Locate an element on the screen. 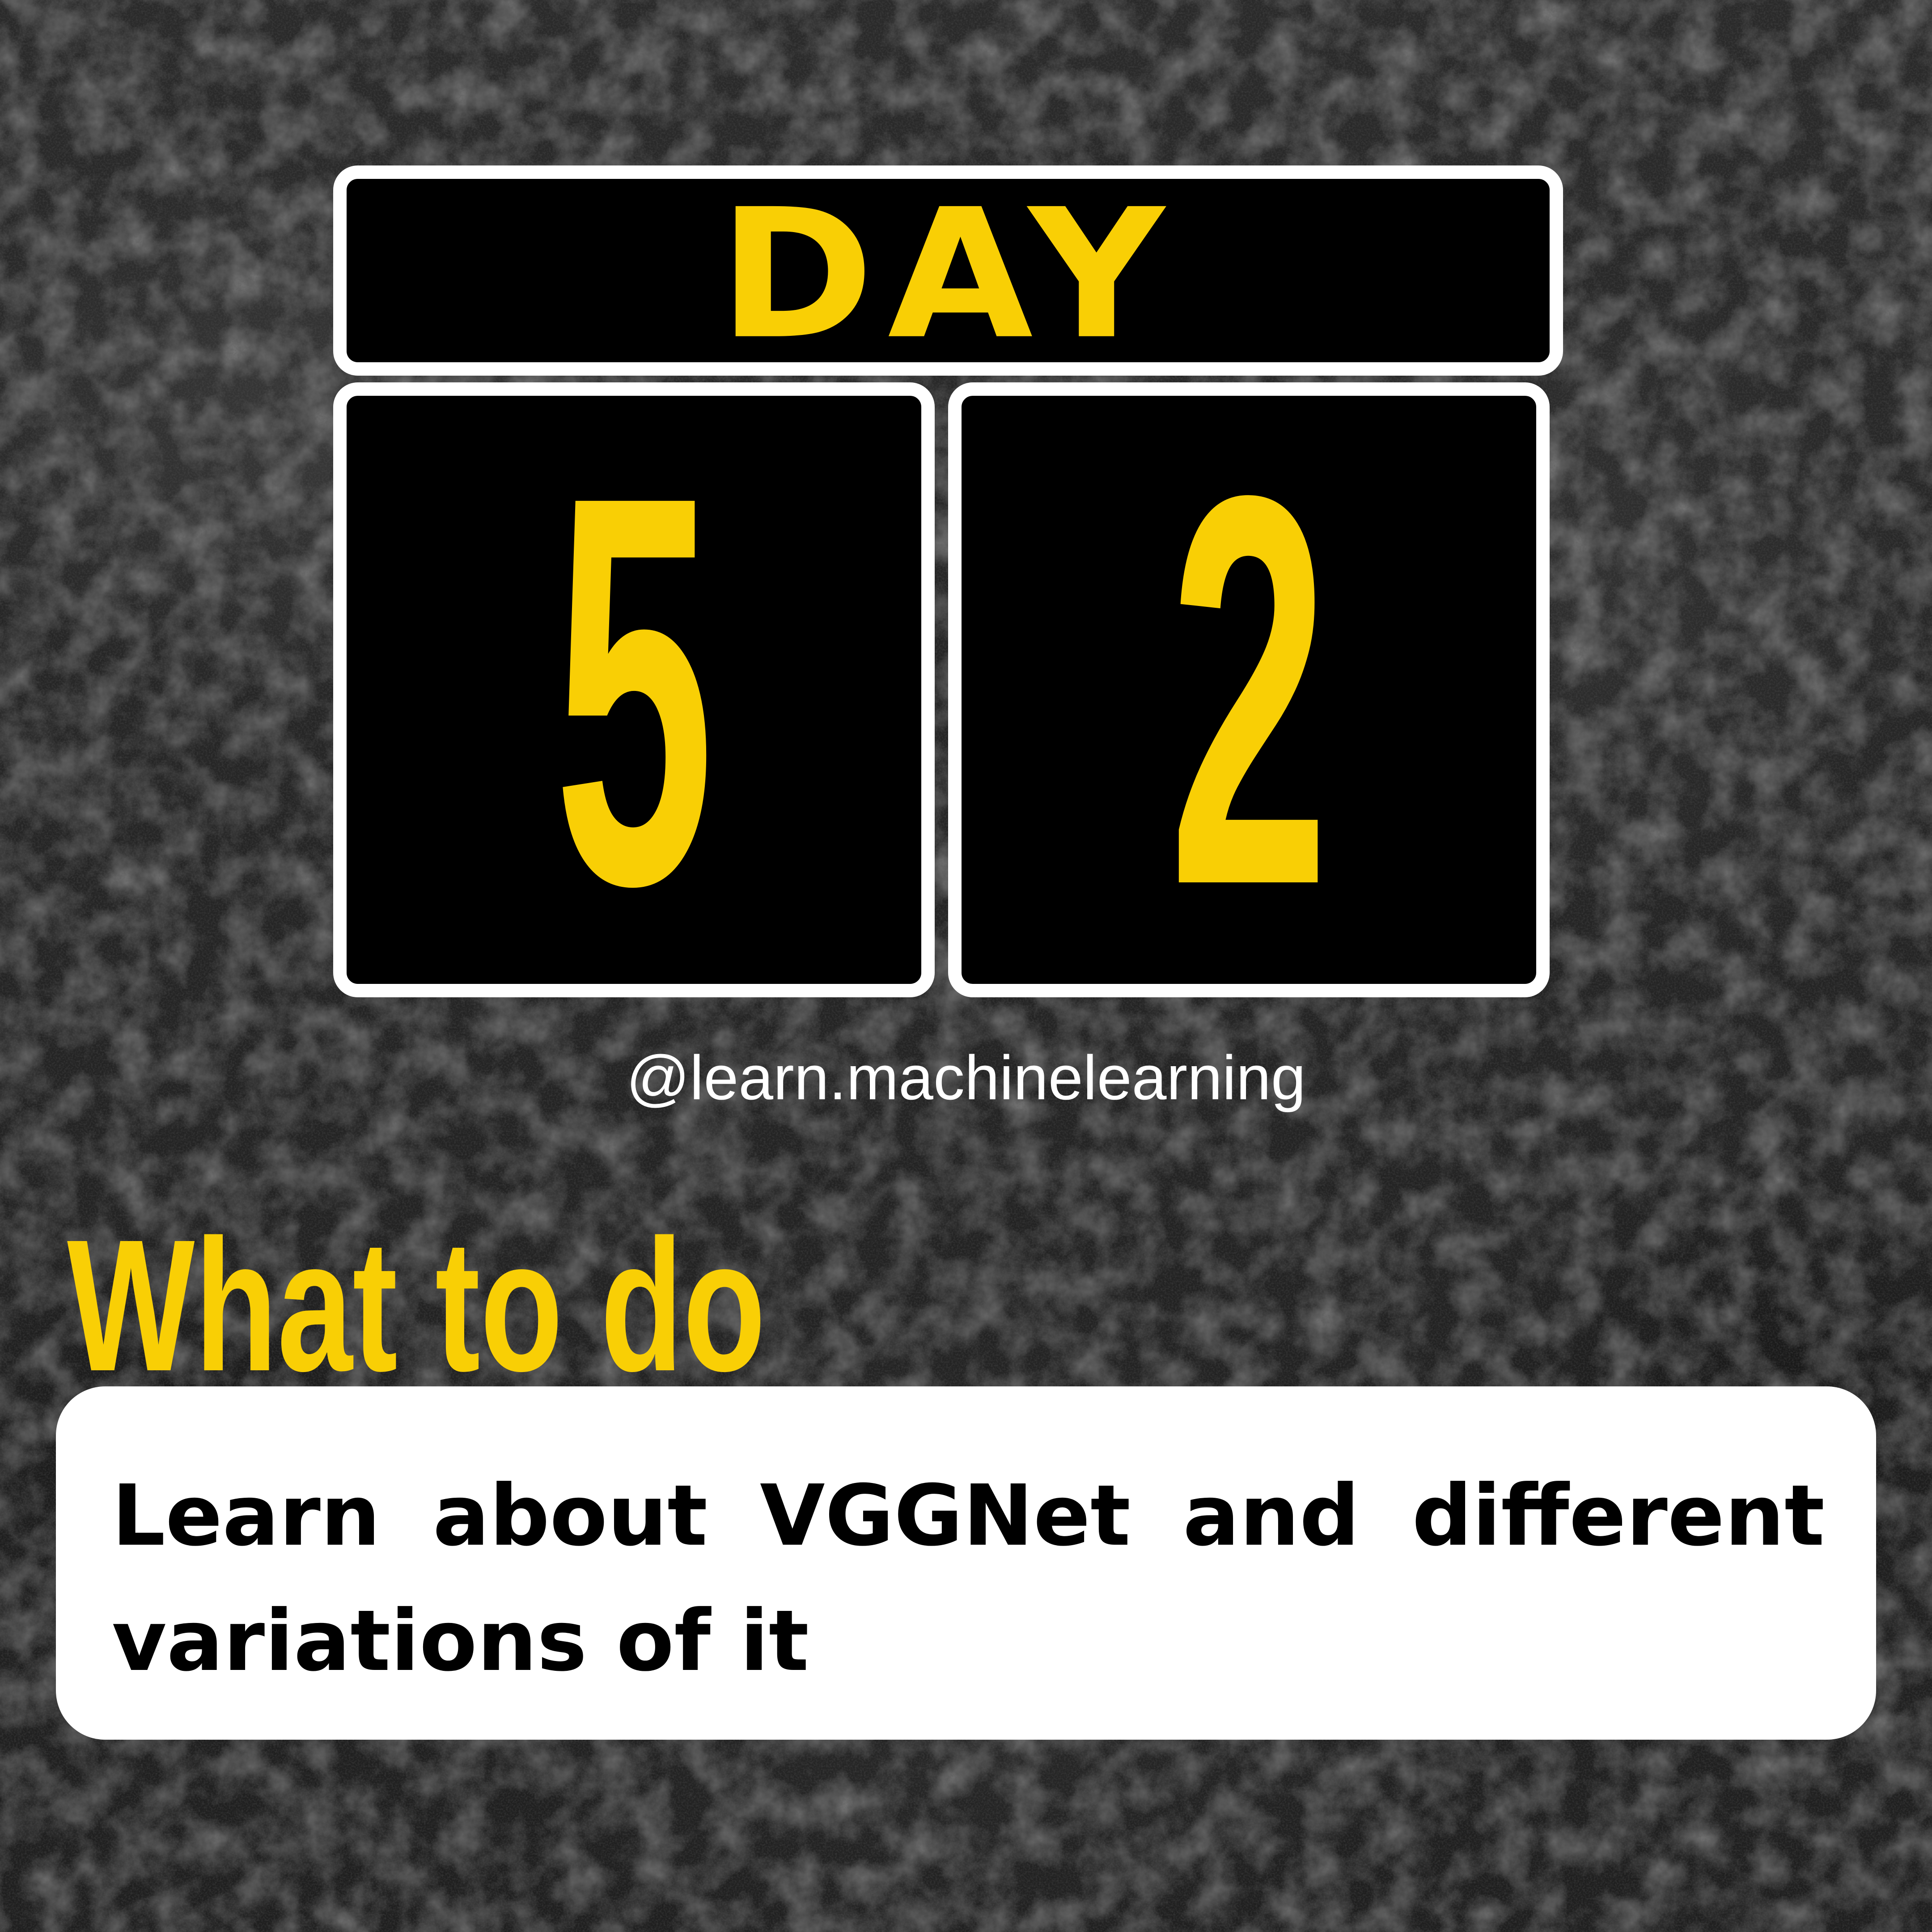  day-digit-ones: 2 is located at coordinates (1249, 689).